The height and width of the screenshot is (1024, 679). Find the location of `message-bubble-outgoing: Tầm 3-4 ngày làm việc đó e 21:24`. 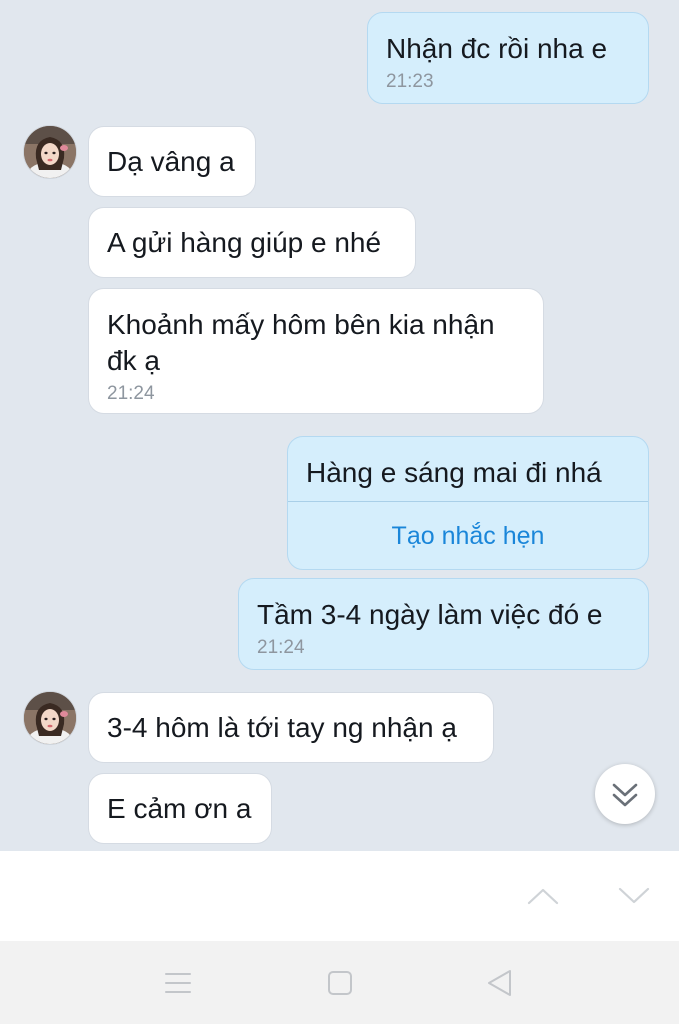

message-bubble-outgoing: Tầm 3-4 ngày làm việc đó e 21:24 is located at coordinates (443, 624).